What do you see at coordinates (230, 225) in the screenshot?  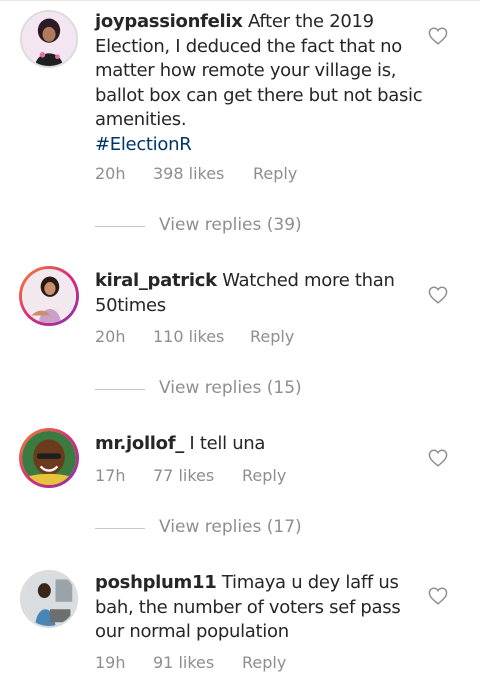 I see `view-replies-label: View replies (39)` at bounding box center [230, 225].